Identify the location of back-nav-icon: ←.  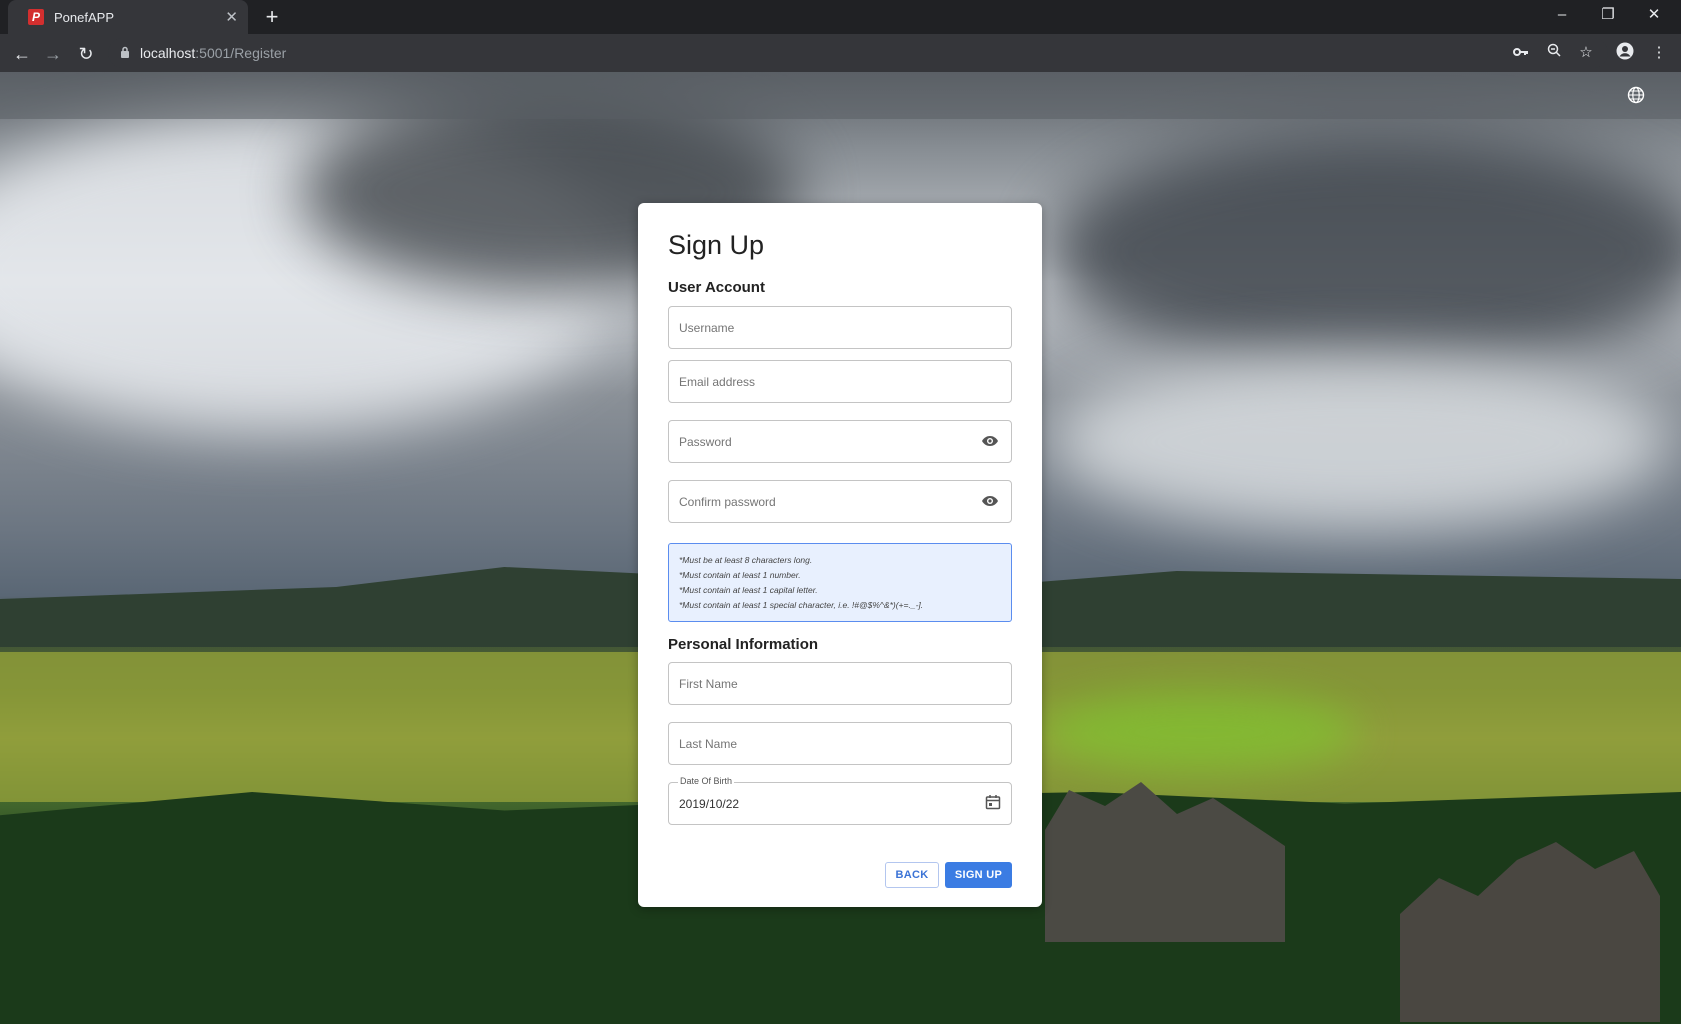
(22, 54).